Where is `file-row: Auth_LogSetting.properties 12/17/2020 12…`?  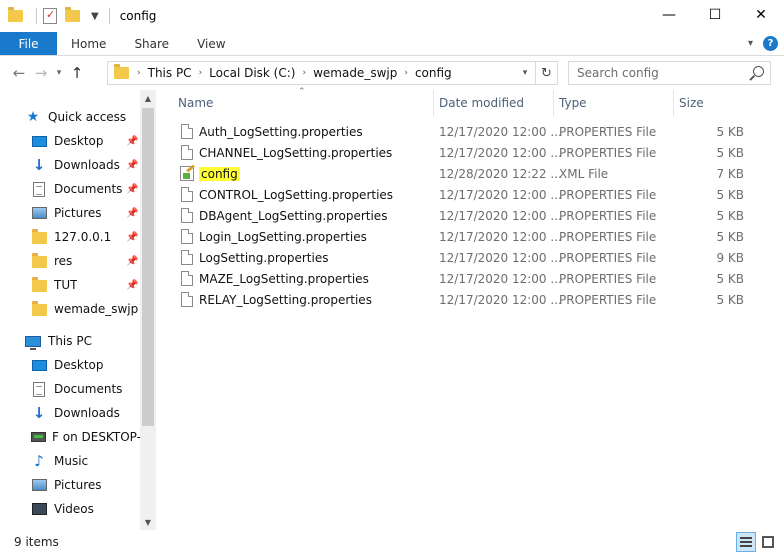 file-row: Auth_LogSetting.properties 12/17/2020 12… is located at coordinates (466, 131).